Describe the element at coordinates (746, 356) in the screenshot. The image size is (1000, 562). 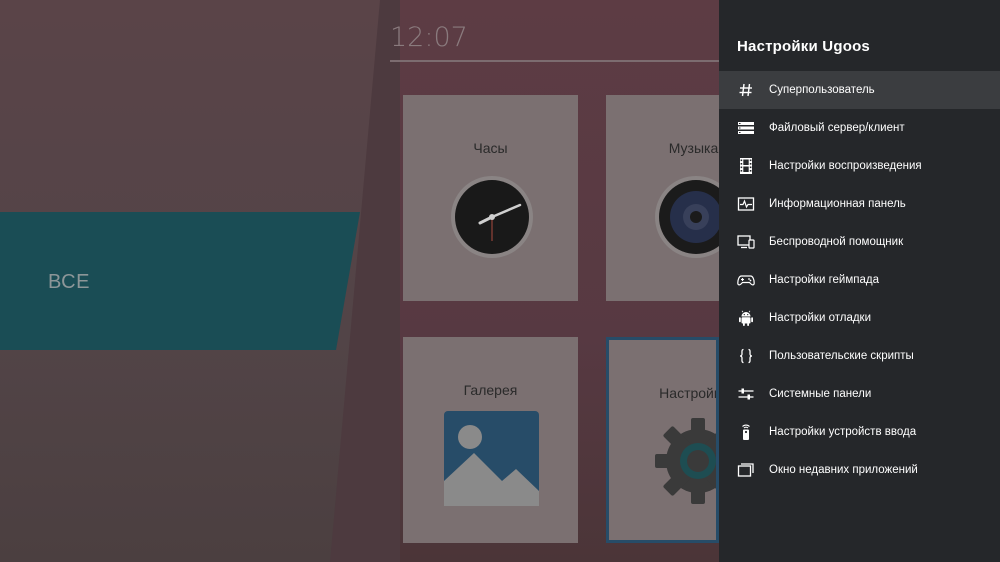
I see `braces-icon` at that location.